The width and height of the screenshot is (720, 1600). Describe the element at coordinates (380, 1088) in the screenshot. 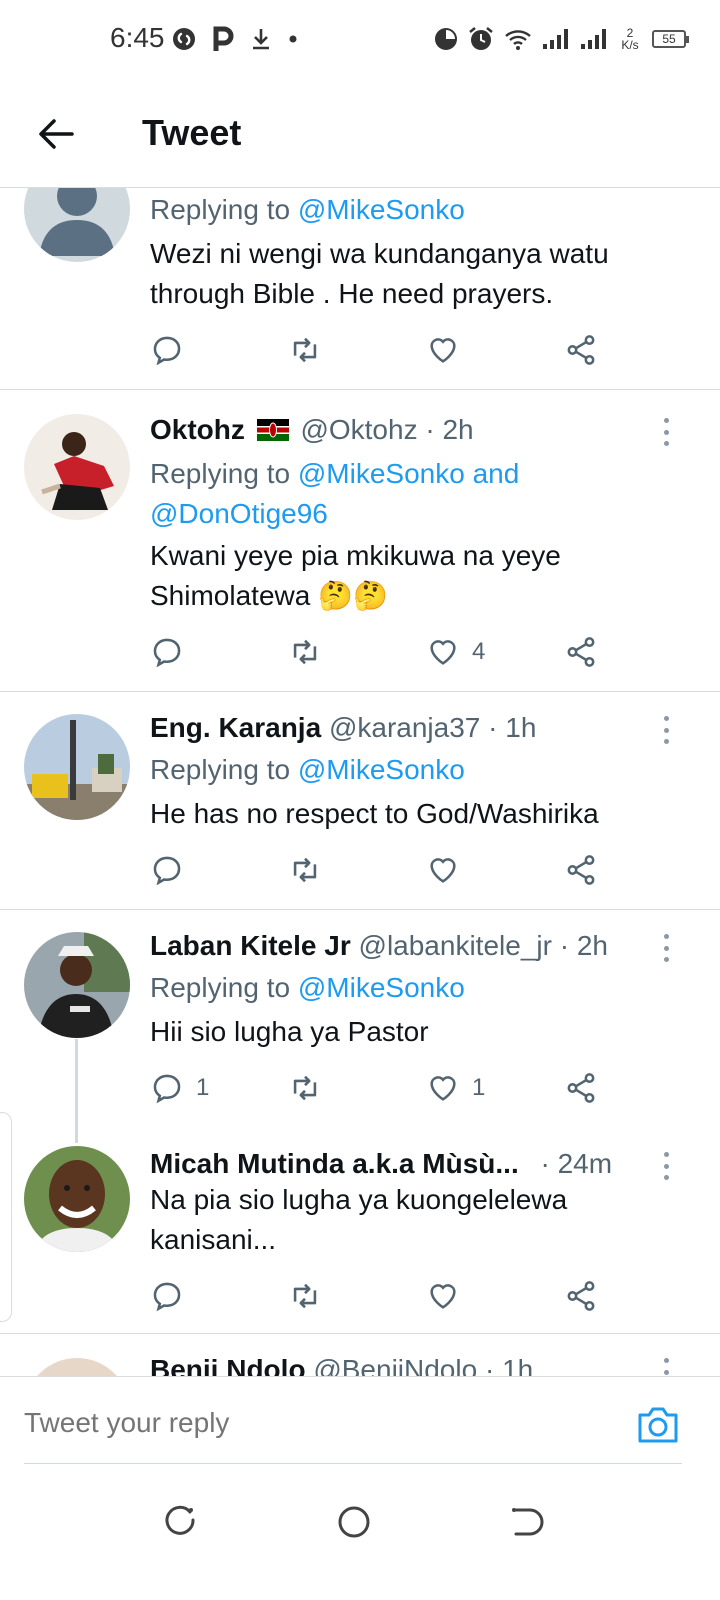

I see `tweet-actions: 1 1` at that location.